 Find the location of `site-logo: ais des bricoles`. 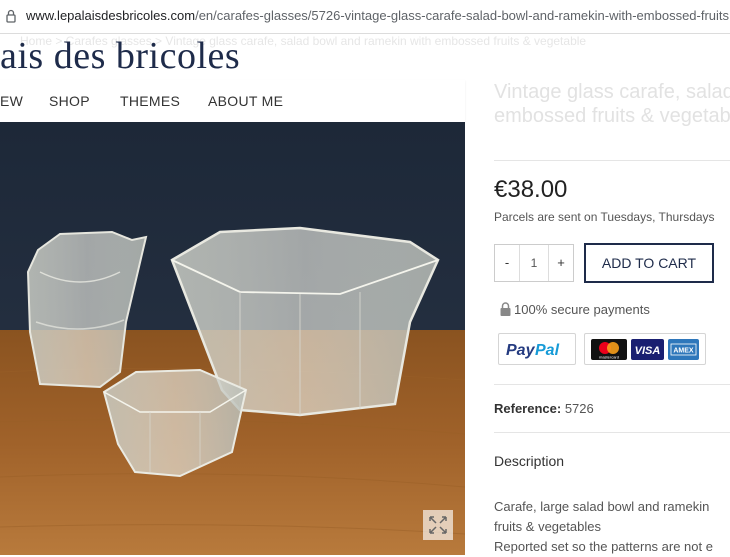

site-logo: ais des bricoles is located at coordinates (120, 56).